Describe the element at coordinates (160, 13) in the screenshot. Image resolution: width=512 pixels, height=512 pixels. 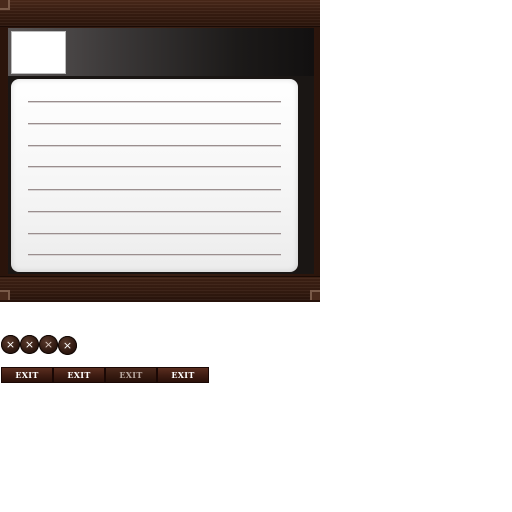
I see `frame-top-rail` at that location.